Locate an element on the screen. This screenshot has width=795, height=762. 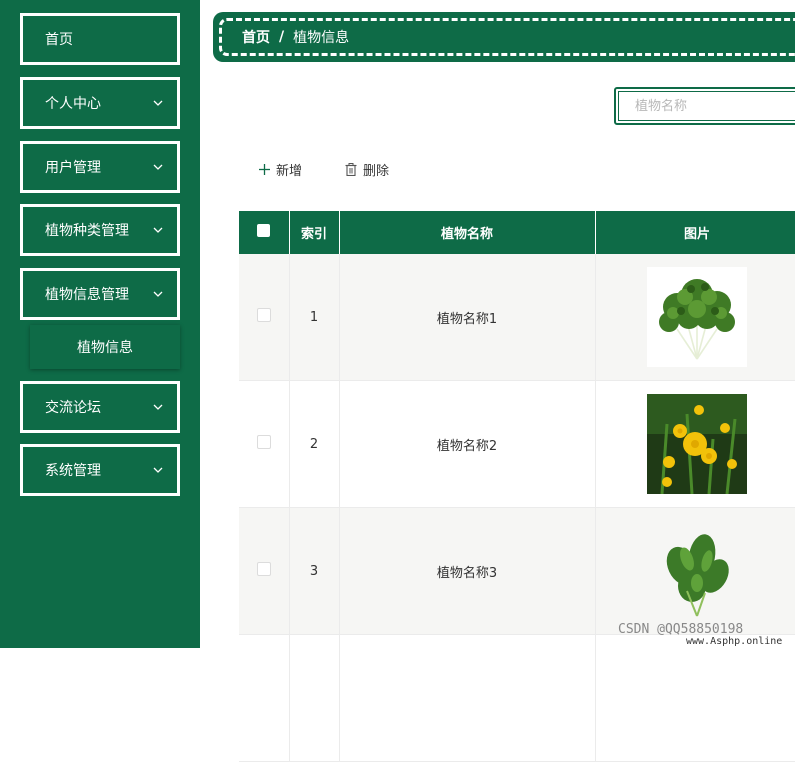
select-all-checkbox is located at coordinates (264, 230).